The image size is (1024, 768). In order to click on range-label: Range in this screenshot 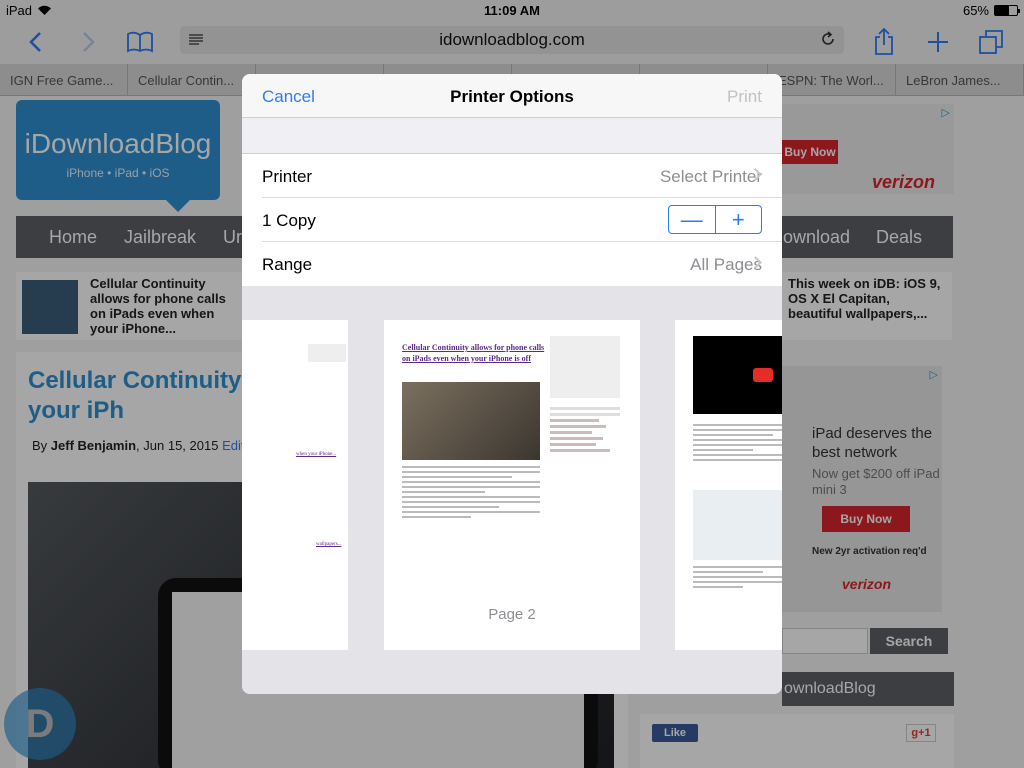, I will do `click(287, 264)`.